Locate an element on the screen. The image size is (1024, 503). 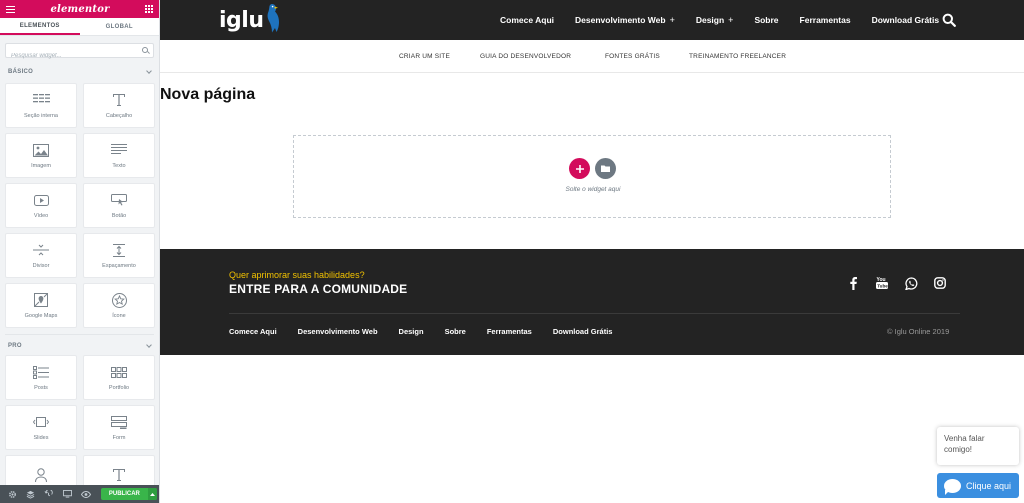
slides-icon is located at coordinates (41, 422).